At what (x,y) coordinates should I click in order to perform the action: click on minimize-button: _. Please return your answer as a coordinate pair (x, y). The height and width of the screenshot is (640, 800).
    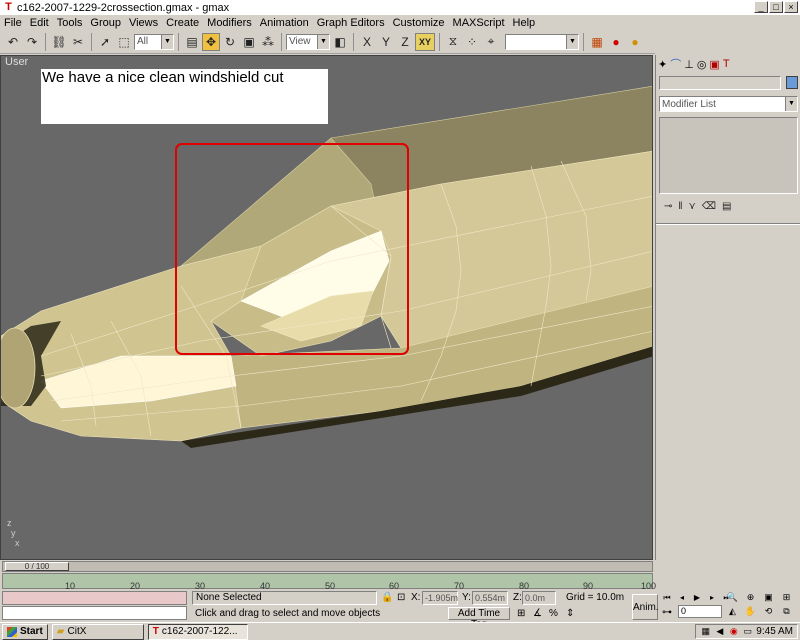
    Looking at the image, I should click on (761, 7).